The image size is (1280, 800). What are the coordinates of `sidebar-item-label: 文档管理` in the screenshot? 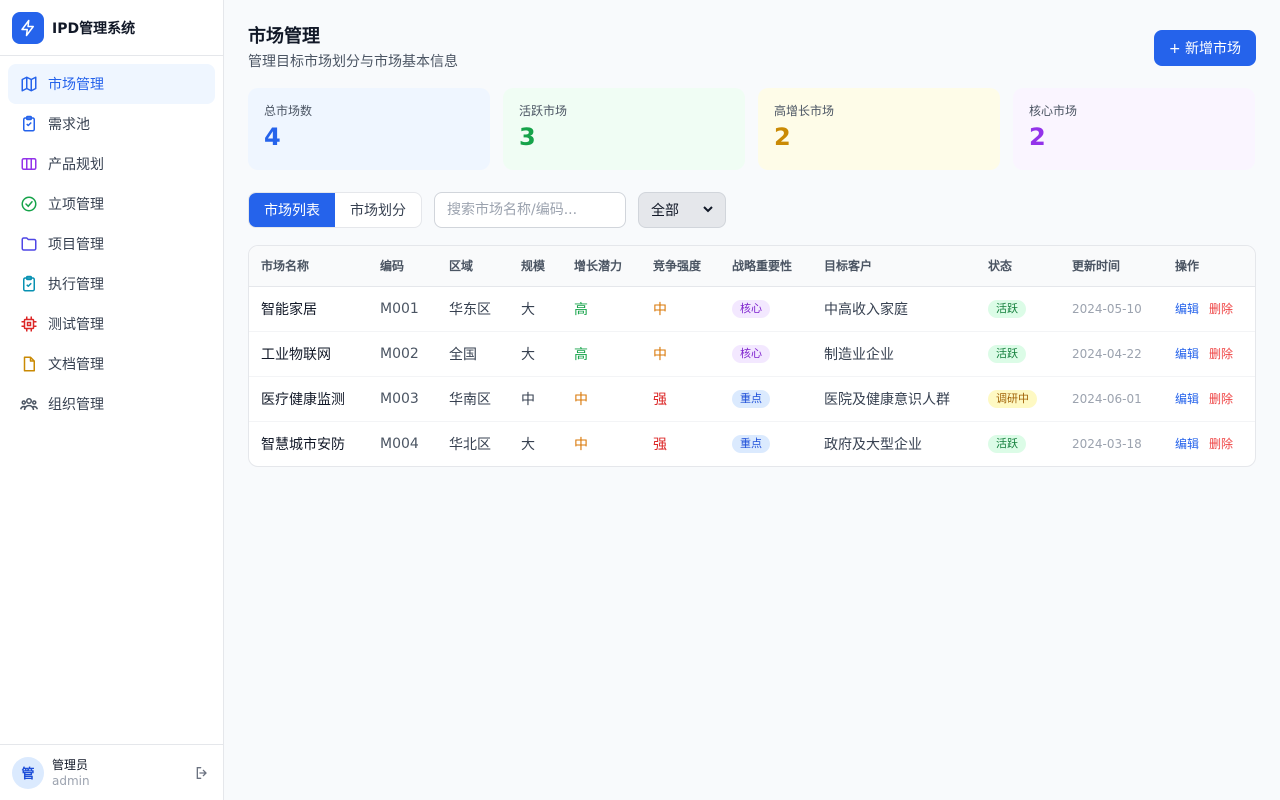 It's located at (76, 365).